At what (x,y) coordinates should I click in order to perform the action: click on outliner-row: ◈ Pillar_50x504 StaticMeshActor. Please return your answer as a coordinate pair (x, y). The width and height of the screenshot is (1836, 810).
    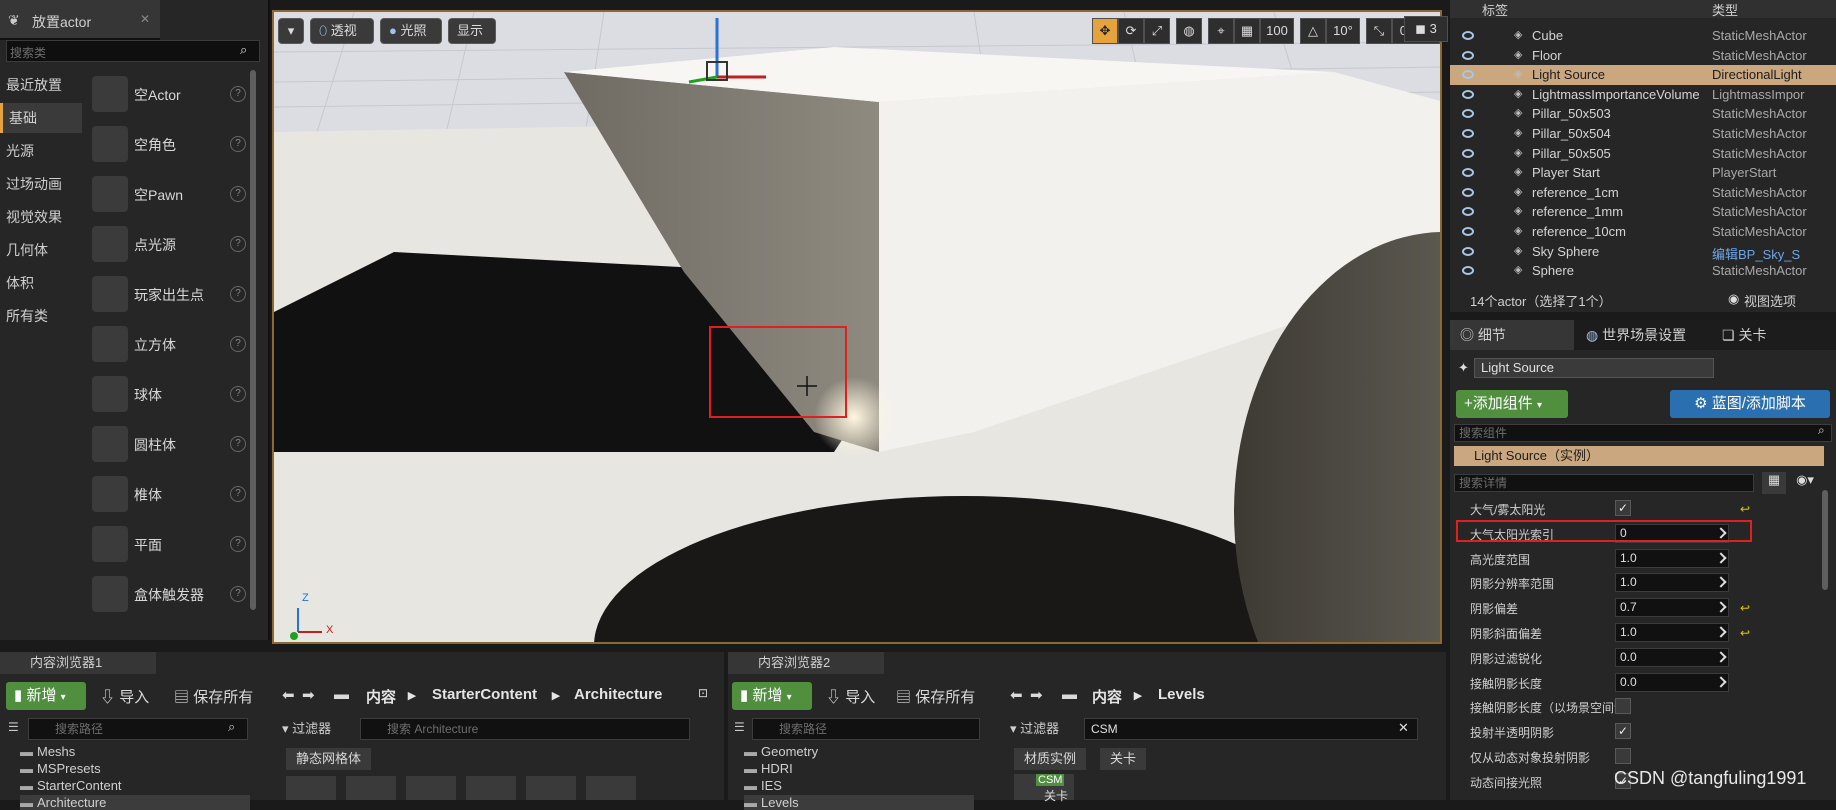
    Looking at the image, I should click on (1643, 134).